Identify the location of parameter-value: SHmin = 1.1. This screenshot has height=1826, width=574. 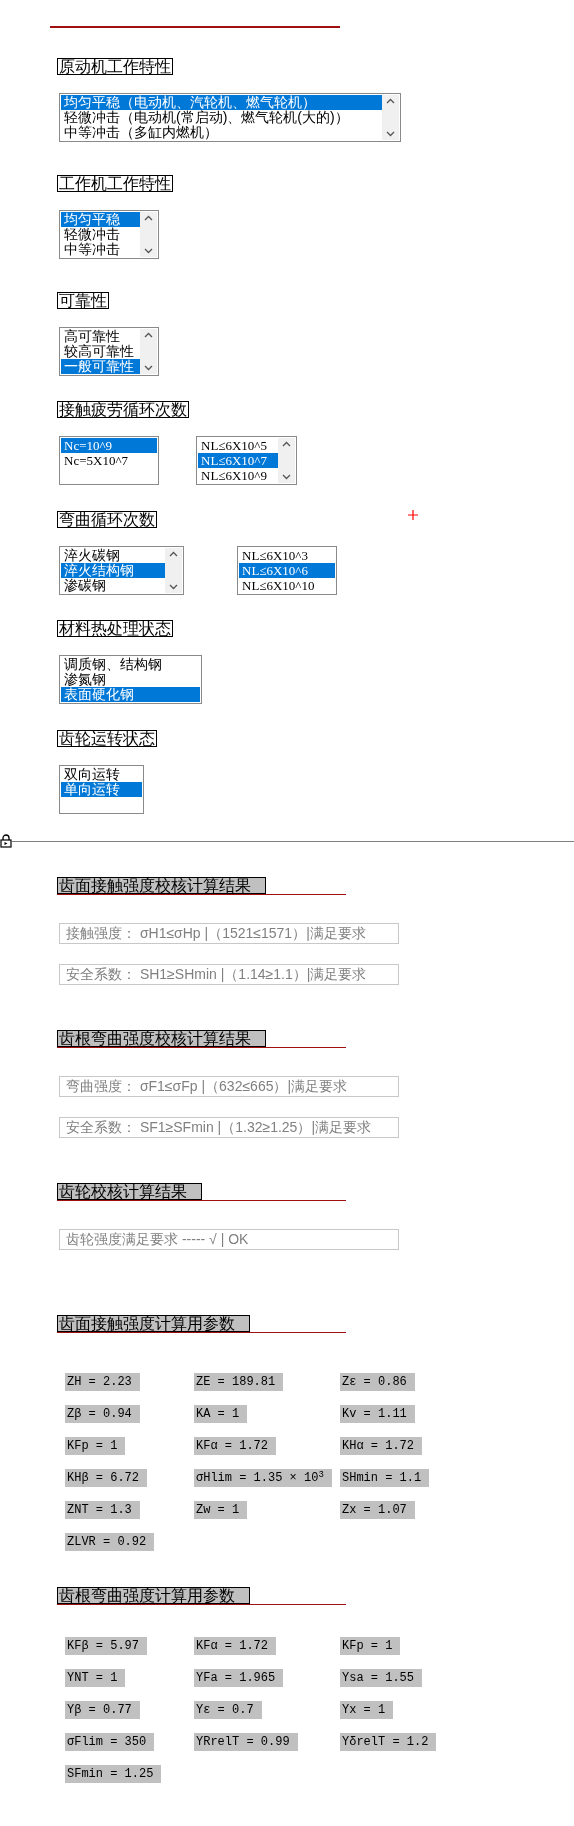
(385, 1478).